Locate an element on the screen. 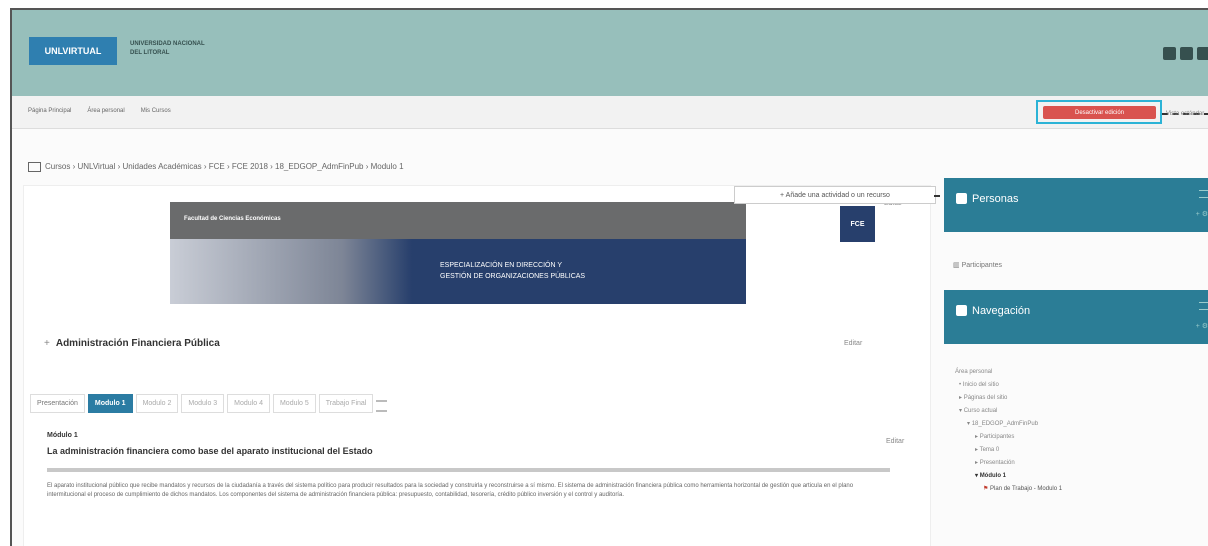  social-links is located at coordinates (1185, 53).